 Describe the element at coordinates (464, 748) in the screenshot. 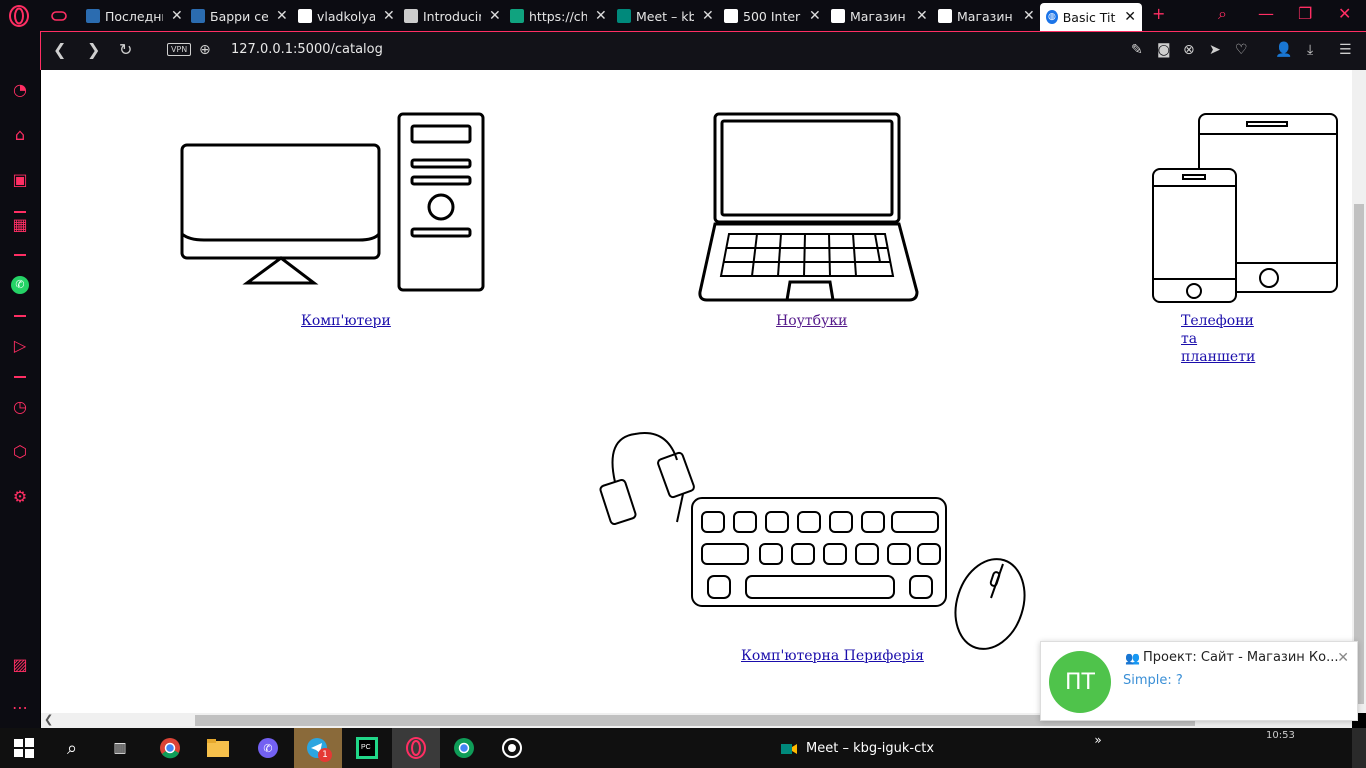

I see `chrome-alt-icon` at that location.